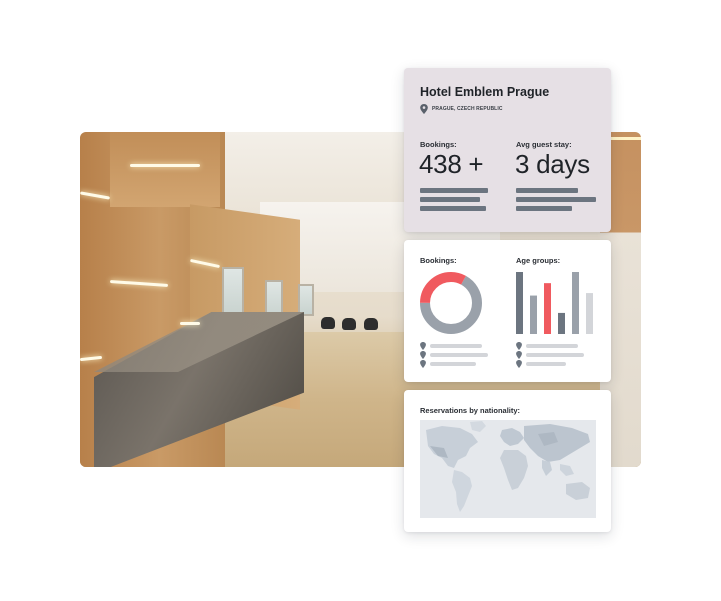 The image size is (721, 601). What do you see at coordinates (165, 169) in the screenshot?
I see `wood-panel` at bounding box center [165, 169].